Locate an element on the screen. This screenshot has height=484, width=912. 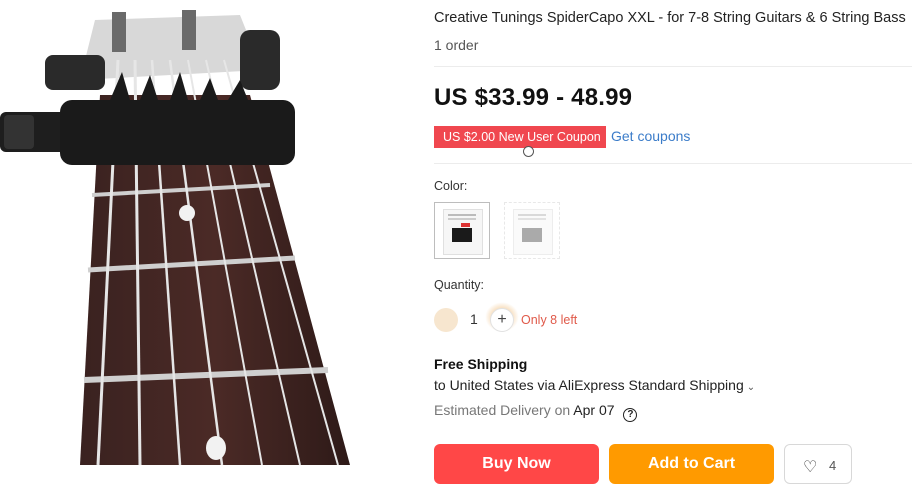
price: US $33.99 - 48.99 is located at coordinates (533, 97).